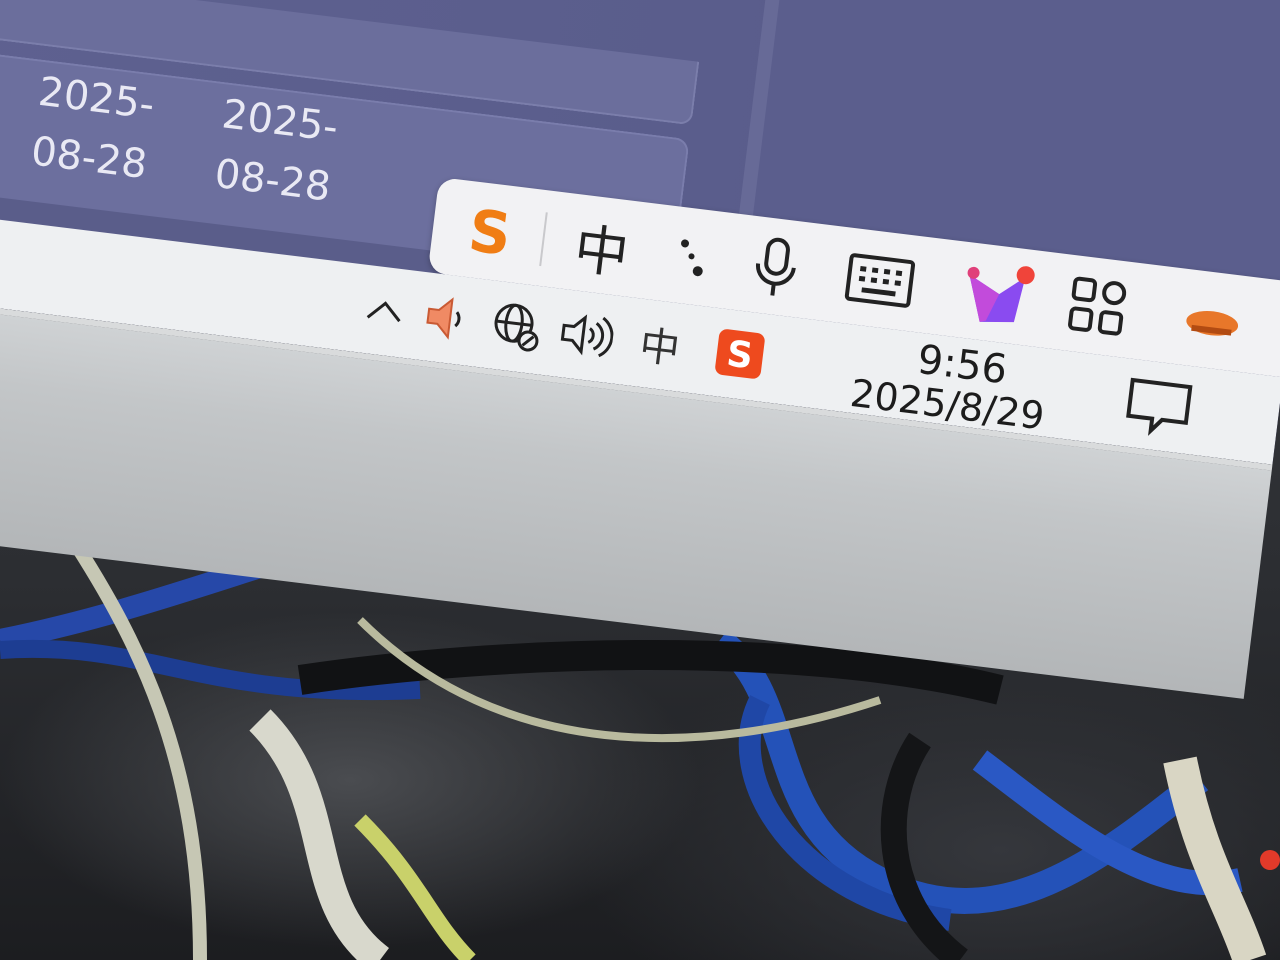 This screenshot has width=1280, height=960. Describe the element at coordinates (385, 311) in the screenshot. I see `chevron-up-icon` at that location.